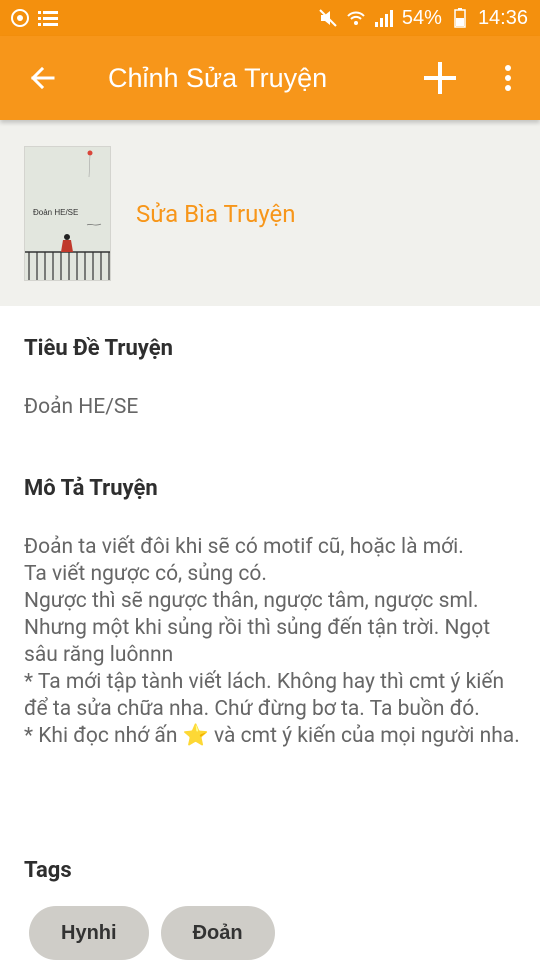 The image size is (540, 960). I want to click on back-arrow-icon, so click(42, 78).